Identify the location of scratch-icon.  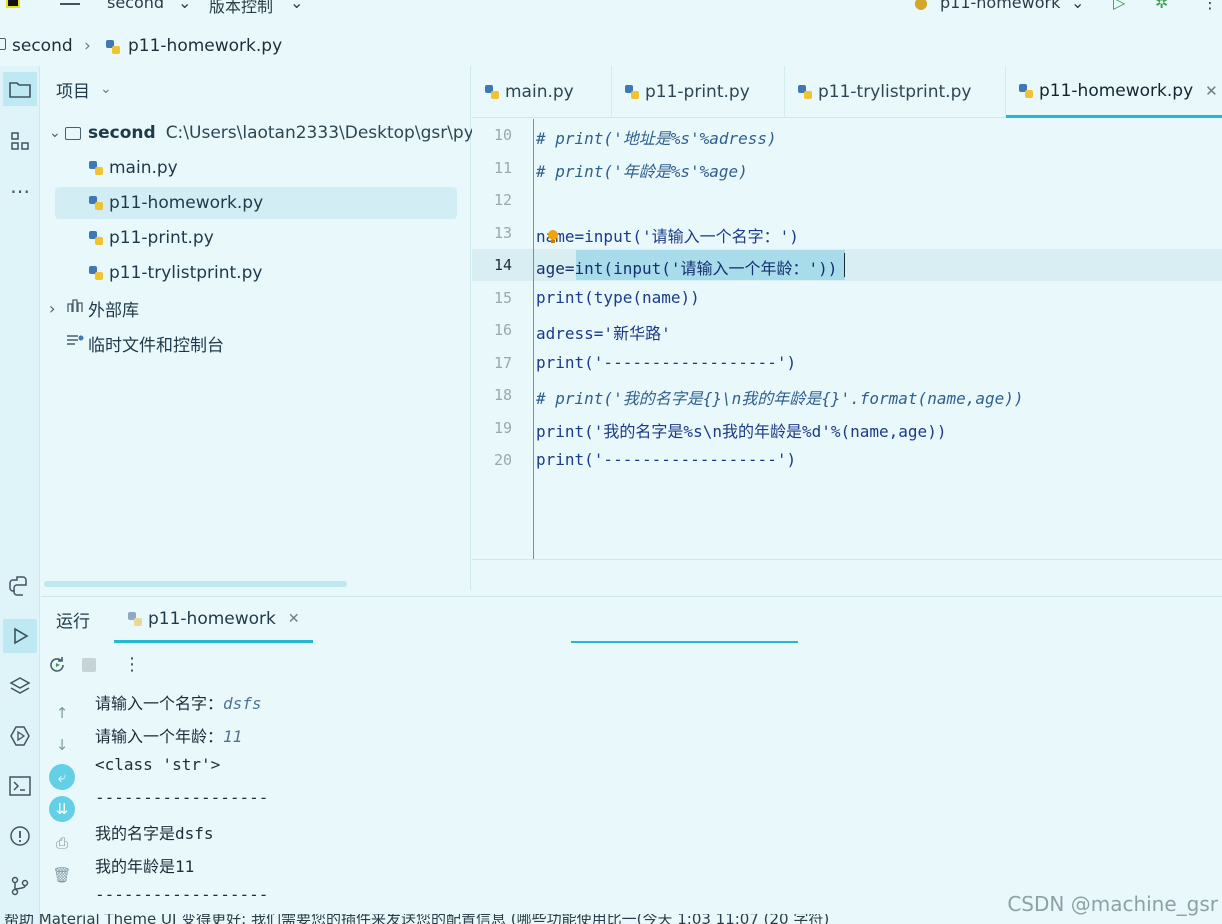
(75, 343).